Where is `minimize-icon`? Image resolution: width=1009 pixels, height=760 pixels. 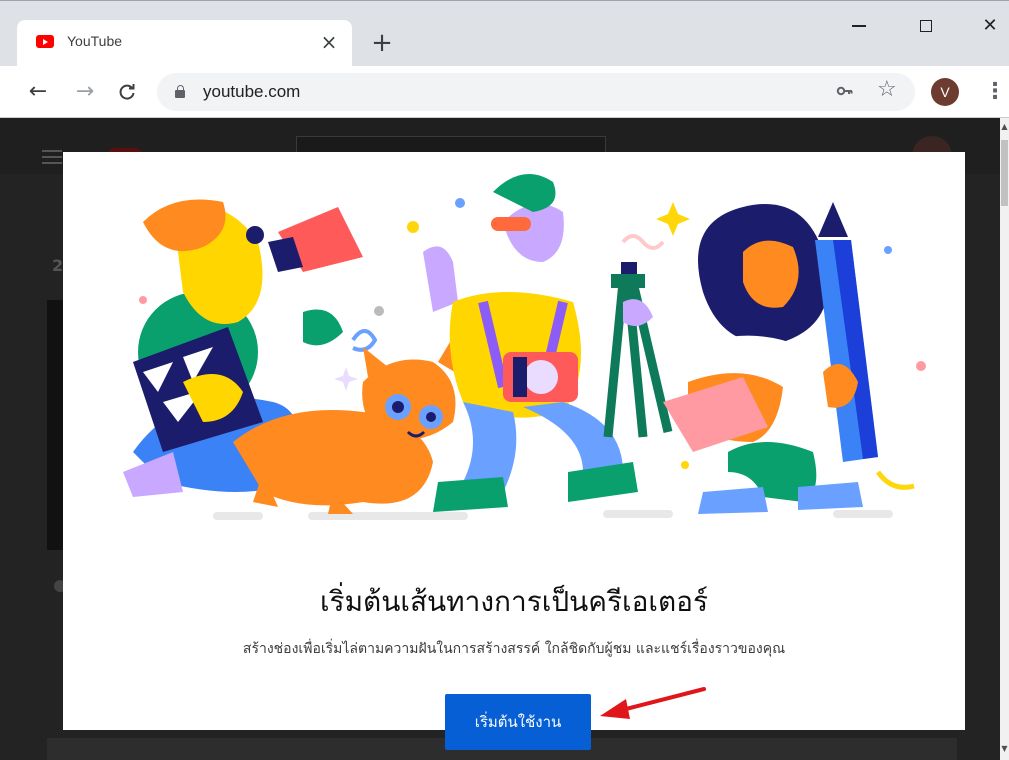
minimize-icon is located at coordinates (859, 26).